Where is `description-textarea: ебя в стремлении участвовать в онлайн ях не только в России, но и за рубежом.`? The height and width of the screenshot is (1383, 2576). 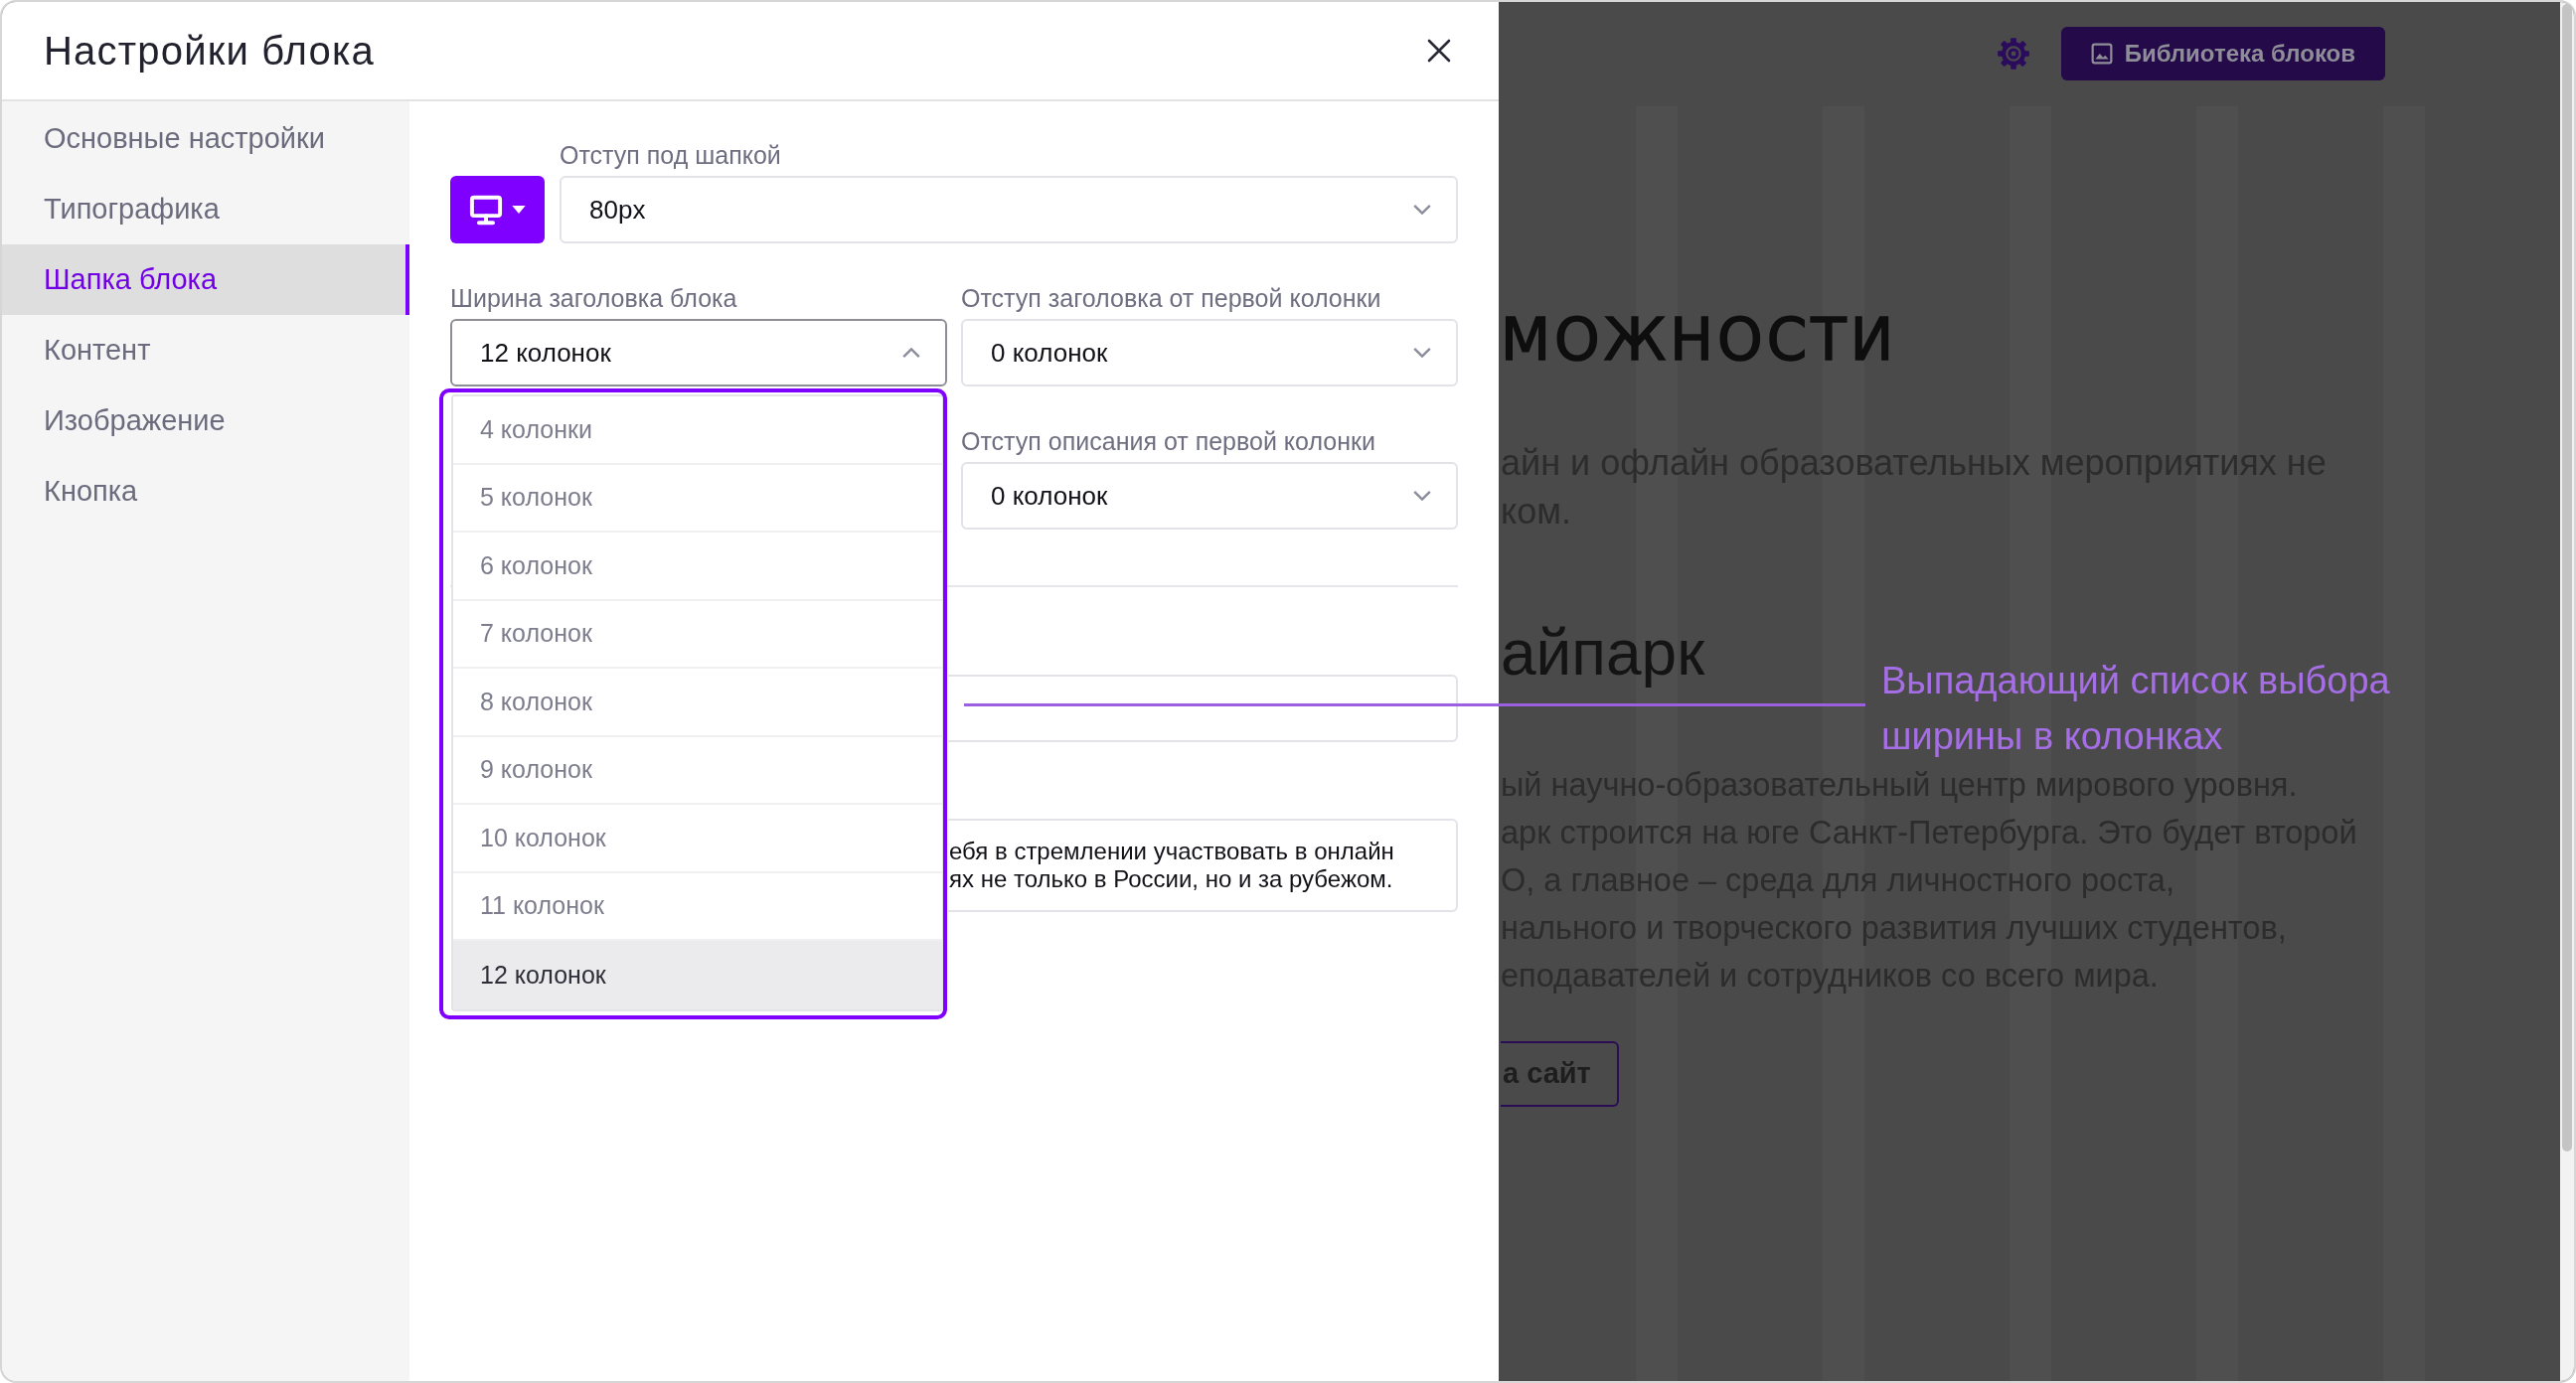
description-textarea: ебя в стремлении участвовать в онлайн ях не только в России, но и за рубежом. is located at coordinates (1203, 865).